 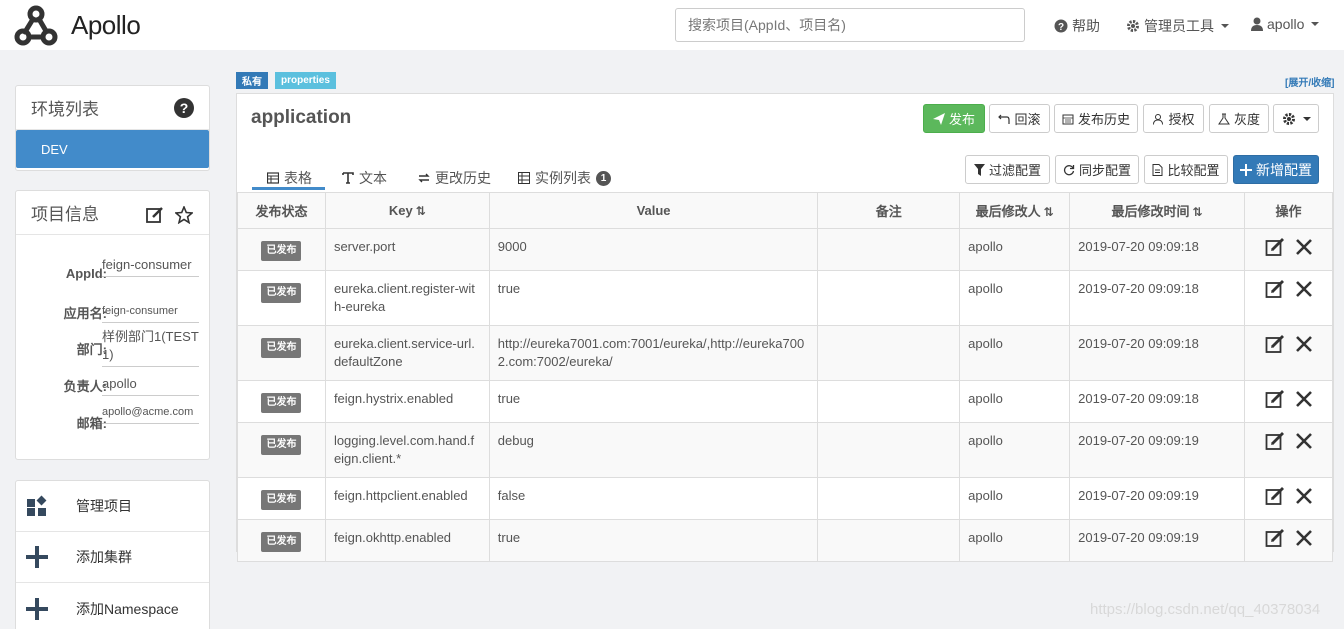 I want to click on key-cell: feign.hystrix.enabled, so click(x=407, y=401).